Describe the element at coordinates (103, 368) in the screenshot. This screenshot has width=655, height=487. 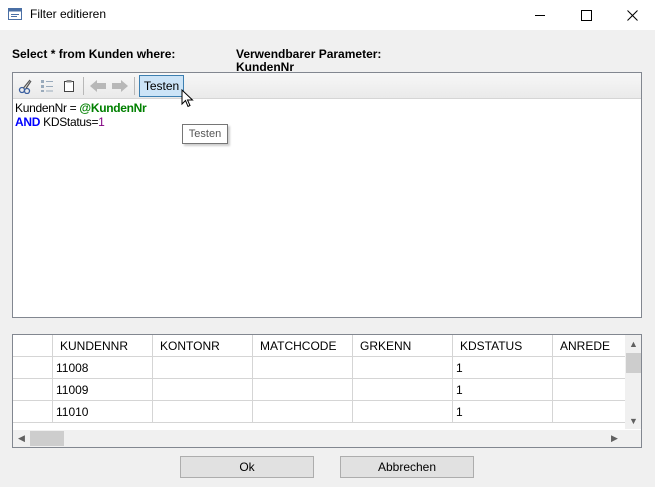
I see `table-cell: 11008` at that location.